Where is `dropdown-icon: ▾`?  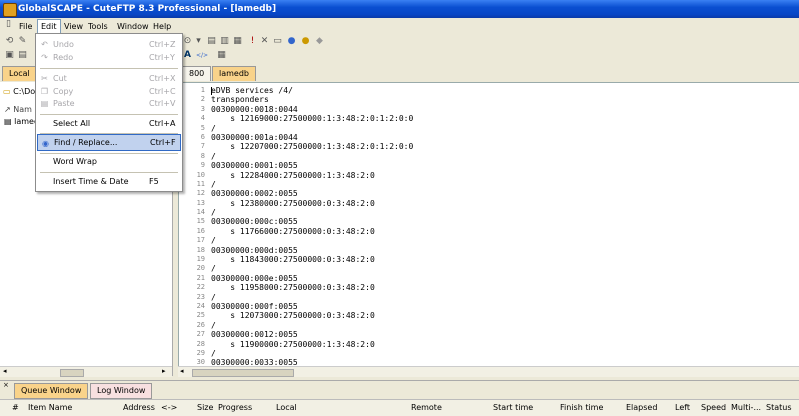 dropdown-icon: ▾ is located at coordinates (198, 41).